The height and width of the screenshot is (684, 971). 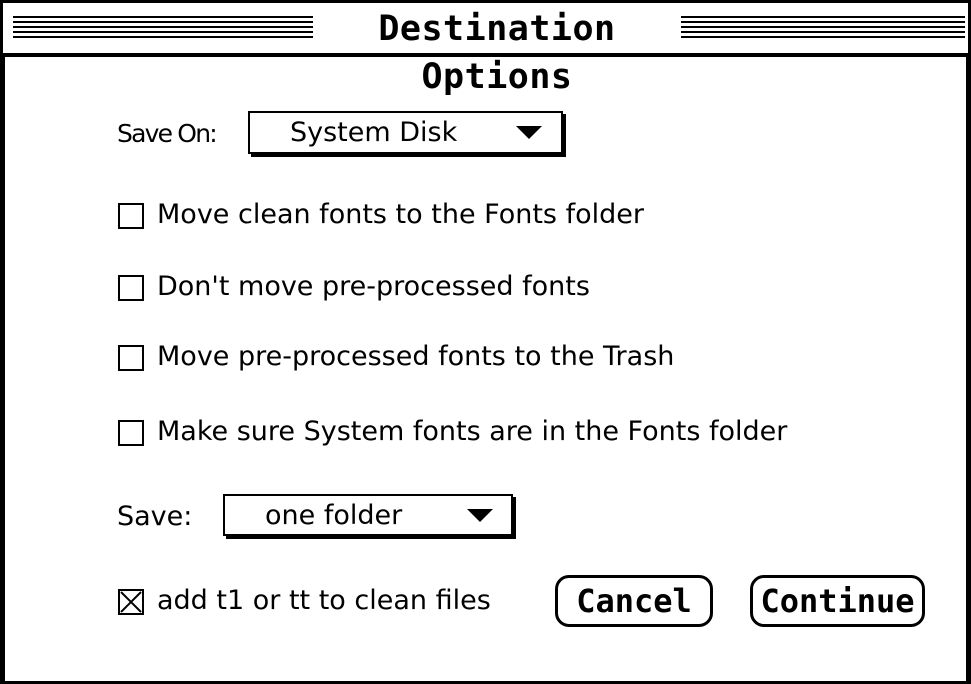 What do you see at coordinates (837, 601) in the screenshot?
I see `continue-button: Continue` at bounding box center [837, 601].